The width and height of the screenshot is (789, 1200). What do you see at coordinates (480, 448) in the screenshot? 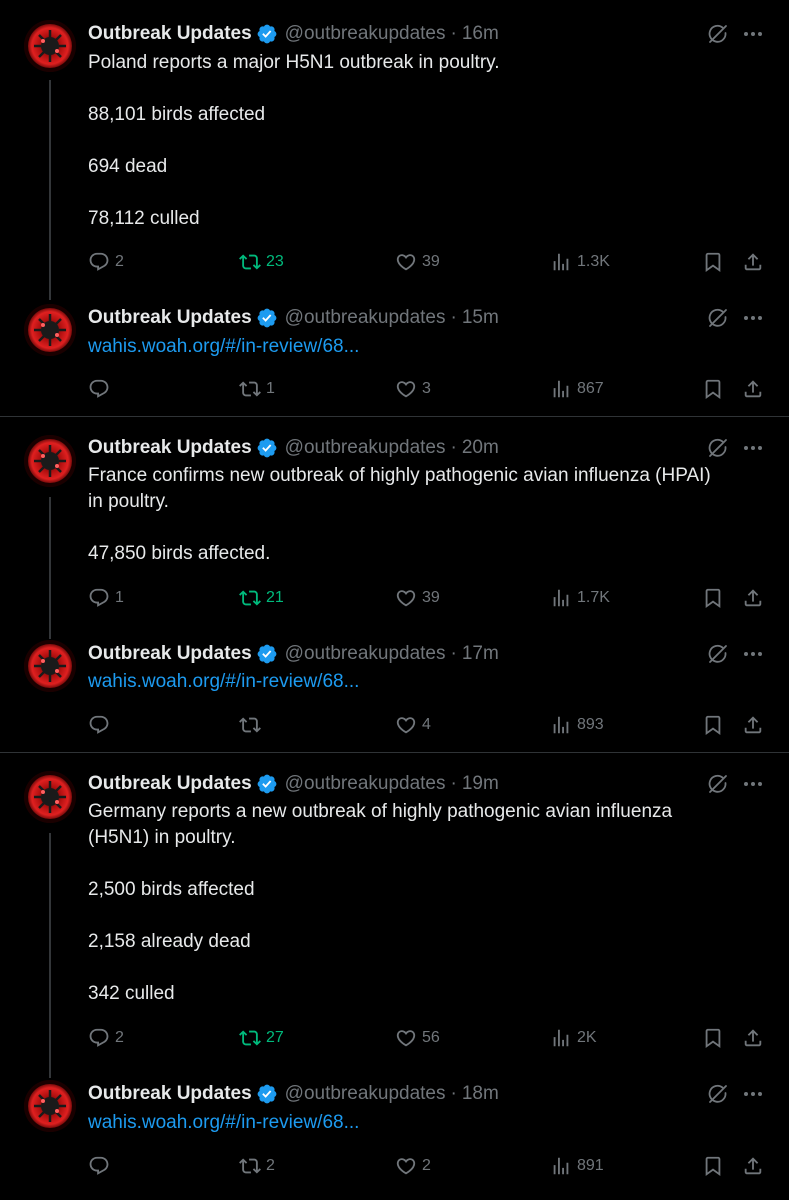
I see `timestamp: 20m` at bounding box center [480, 448].